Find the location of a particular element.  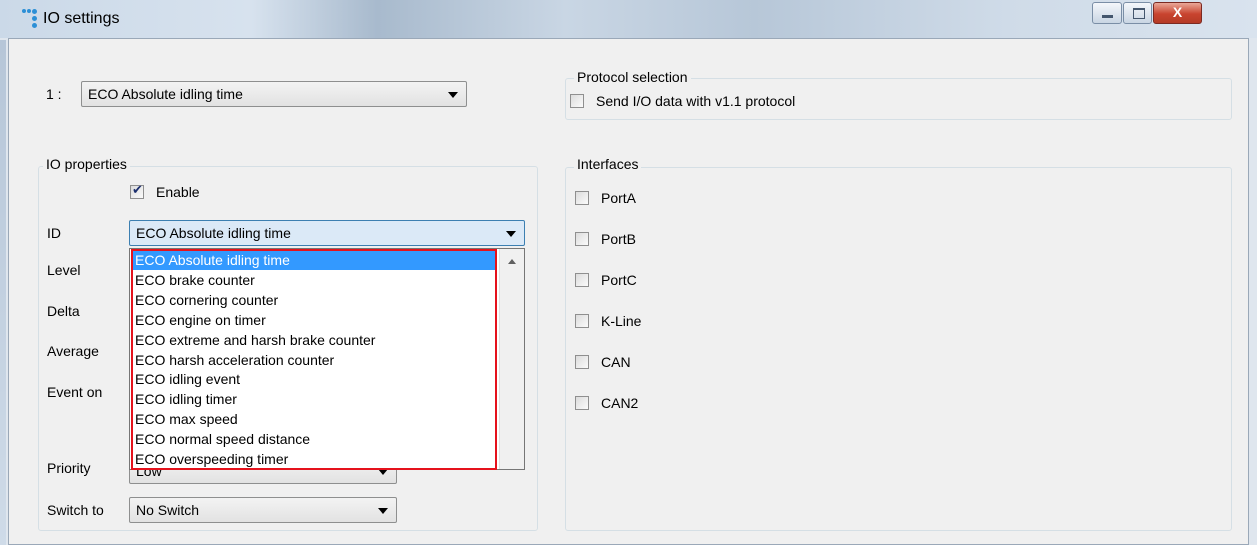

window-left-edge is located at coordinates (3, 292).